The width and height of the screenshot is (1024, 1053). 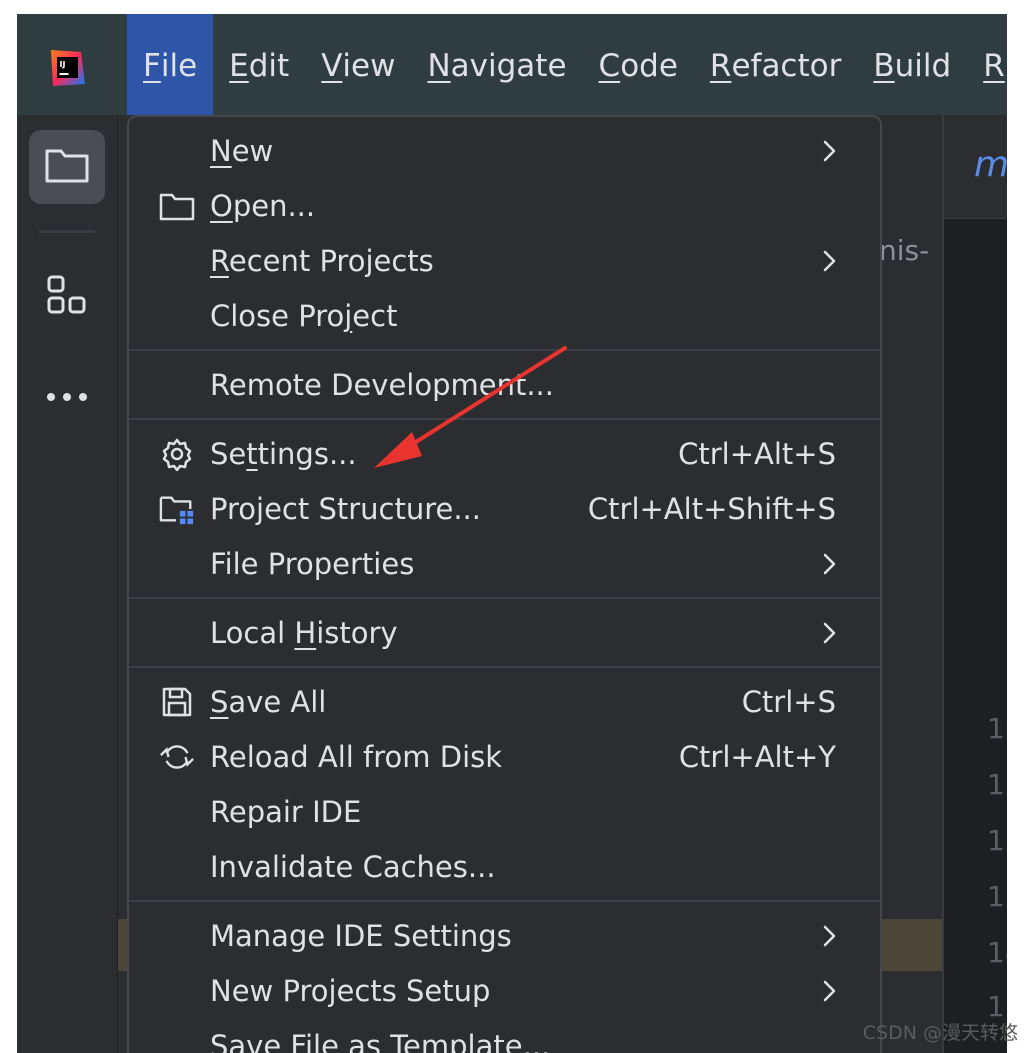 What do you see at coordinates (788, 701) in the screenshot?
I see `shortcut-label: Ctrl+S` at bounding box center [788, 701].